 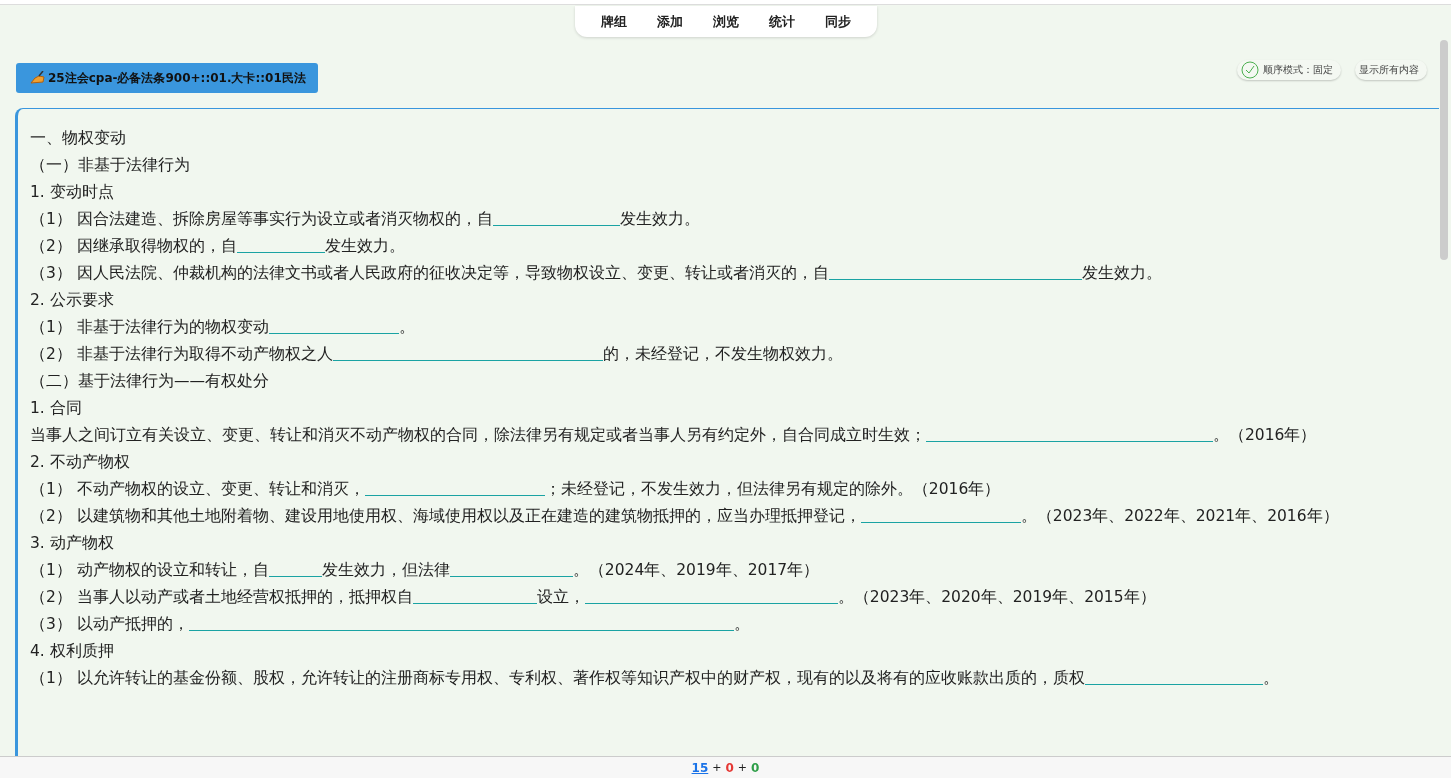 I want to click on card-text: 2. 公示要求, so click(x=72, y=300).